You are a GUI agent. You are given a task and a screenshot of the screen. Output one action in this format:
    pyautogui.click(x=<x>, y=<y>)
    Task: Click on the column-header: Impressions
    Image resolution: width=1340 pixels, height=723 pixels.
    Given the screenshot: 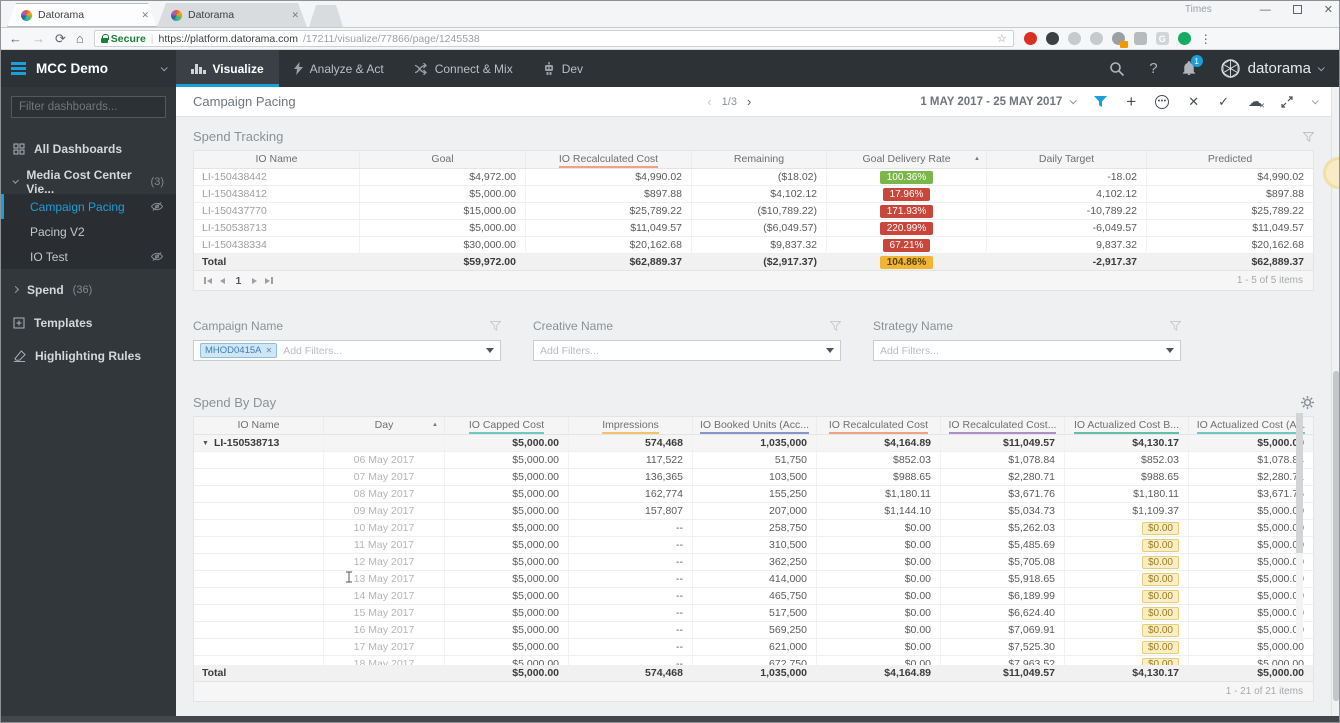 What is the action you would take?
    pyautogui.click(x=631, y=425)
    